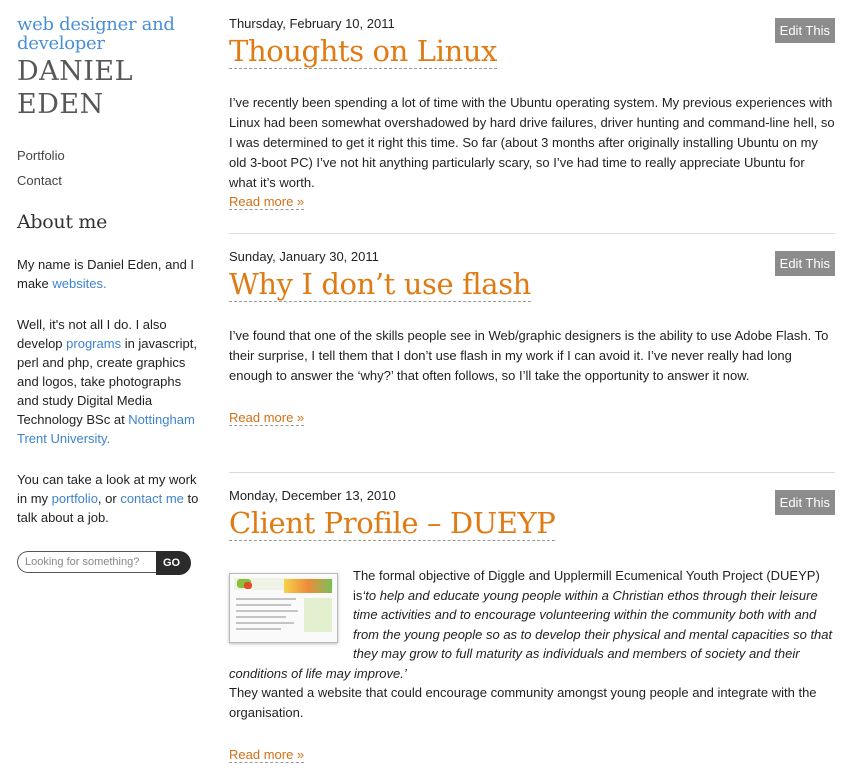 The width and height of the screenshot is (851, 772). I want to click on websites-link: websites., so click(79, 283).